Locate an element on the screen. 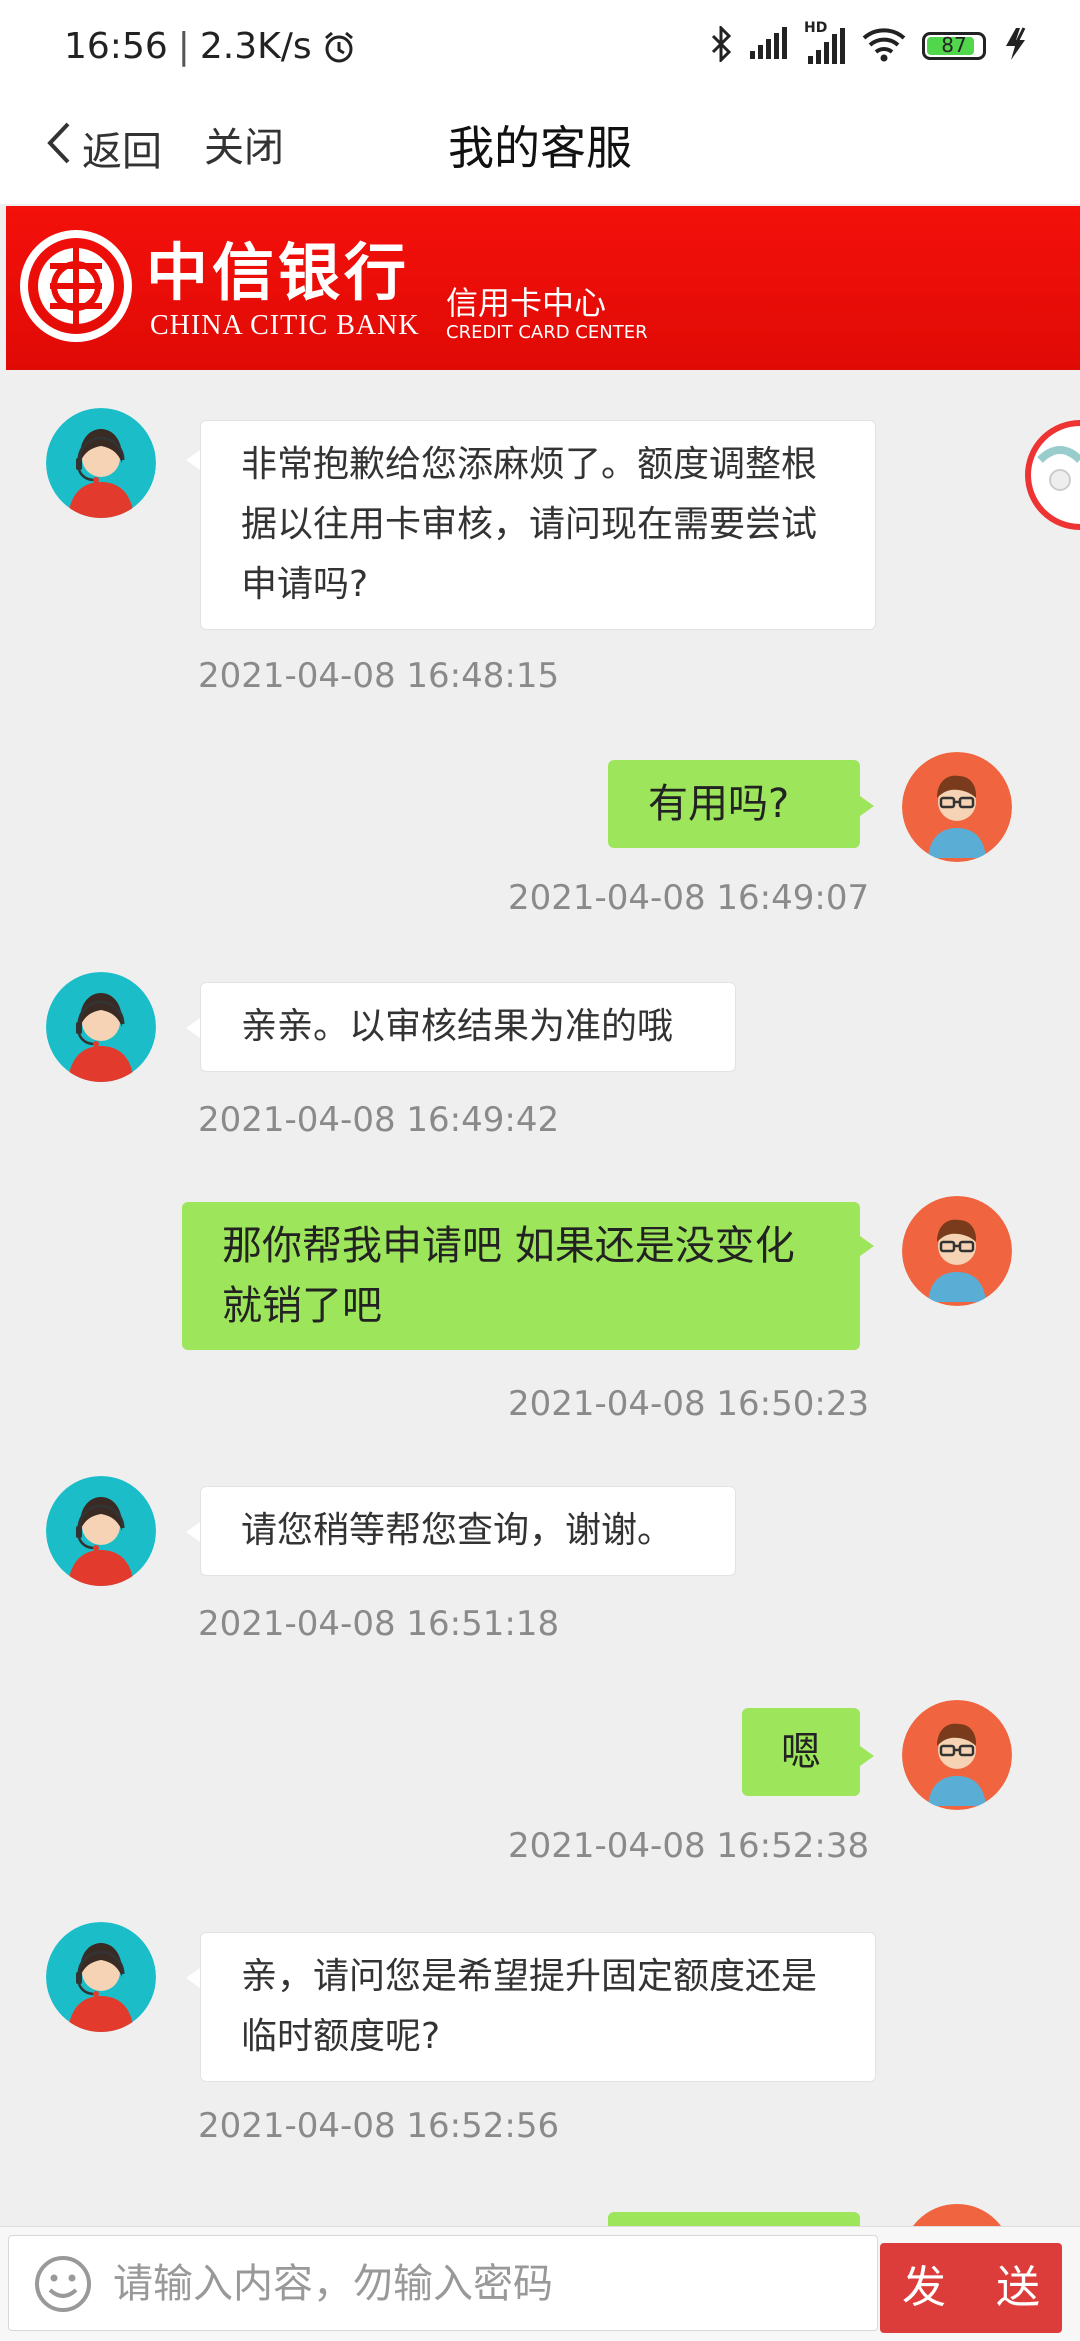 The height and width of the screenshot is (2341, 1080). signal-icon is located at coordinates (768, 46).